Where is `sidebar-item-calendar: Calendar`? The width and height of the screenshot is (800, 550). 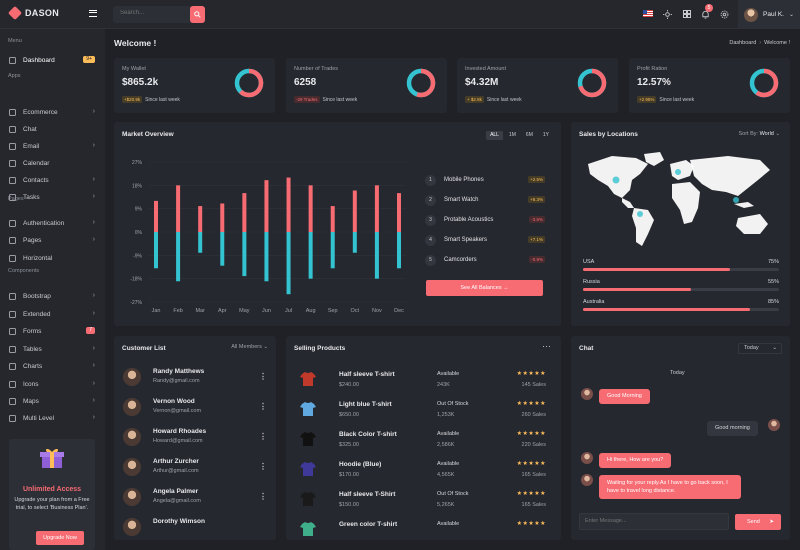
sidebar-item-calendar: Calendar is located at coordinates (52, 163).